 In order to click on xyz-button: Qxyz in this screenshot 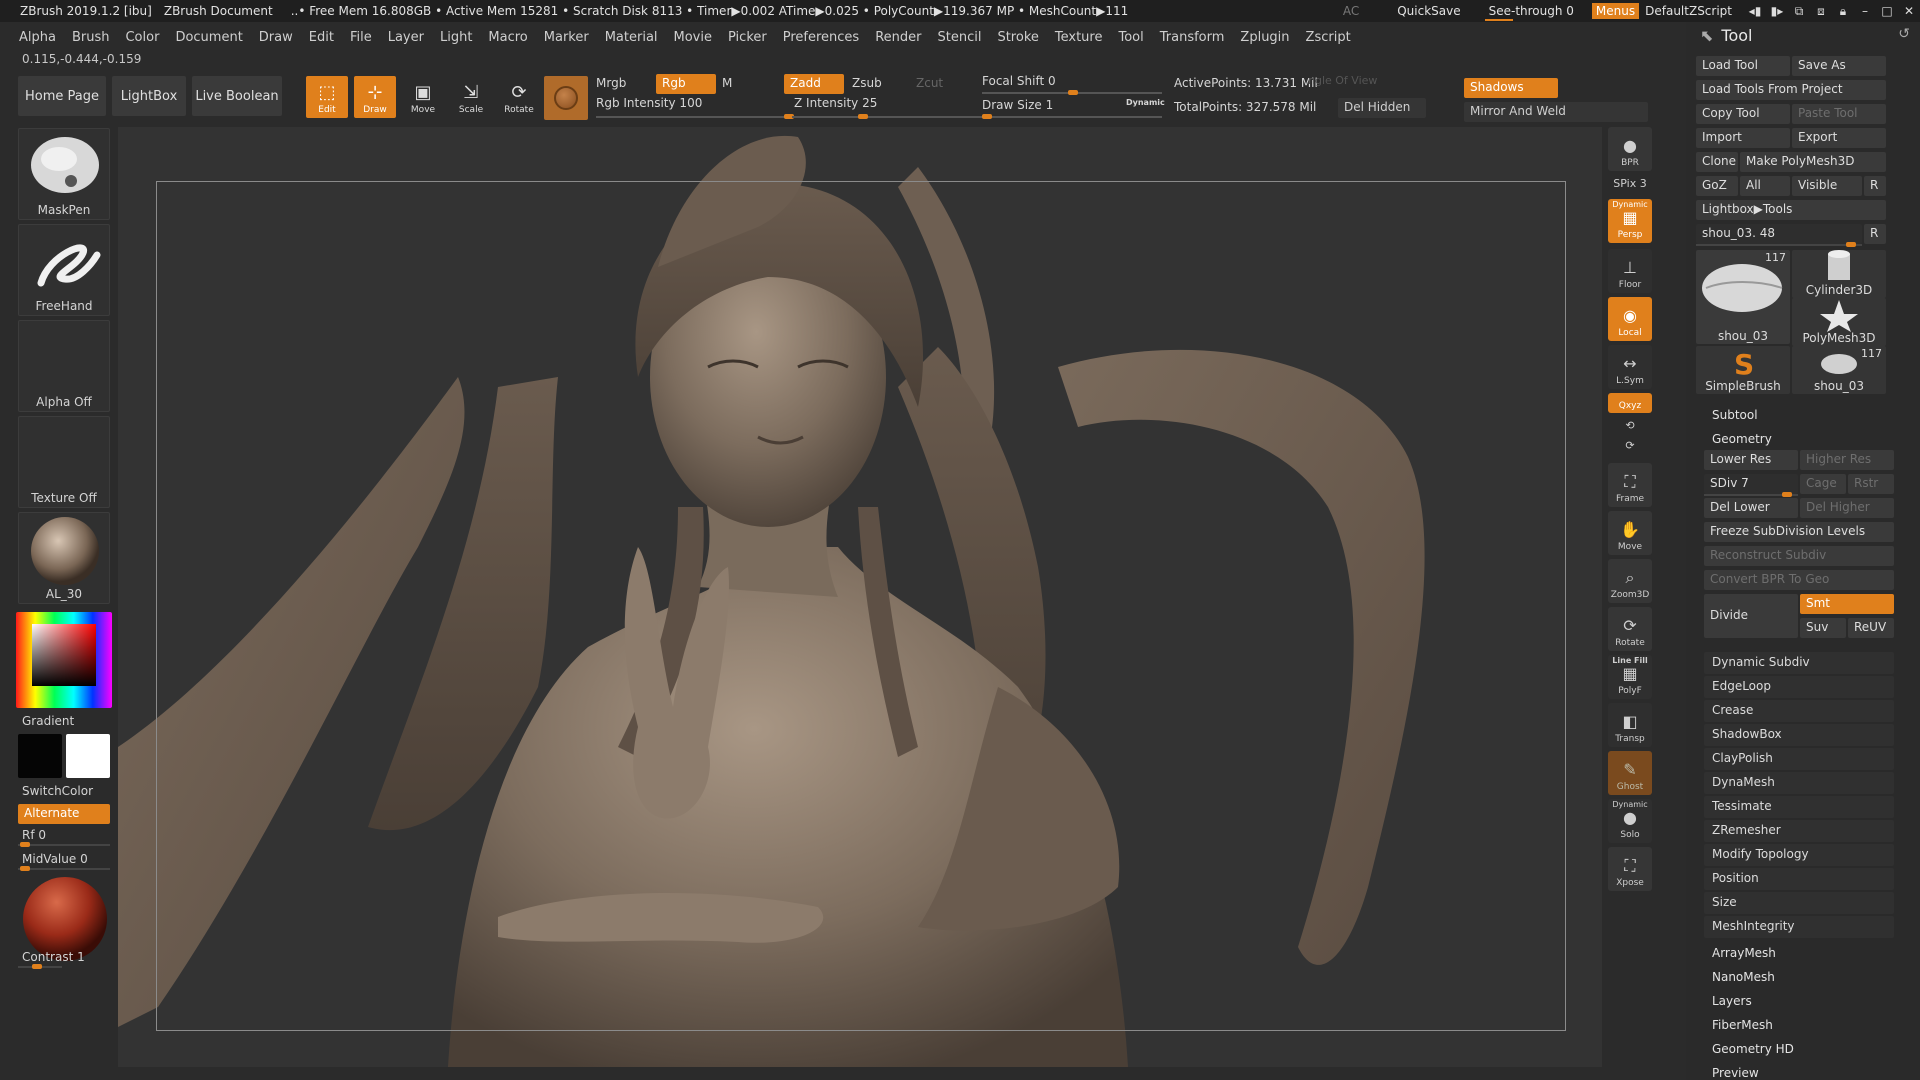, I will do `click(1630, 403)`.